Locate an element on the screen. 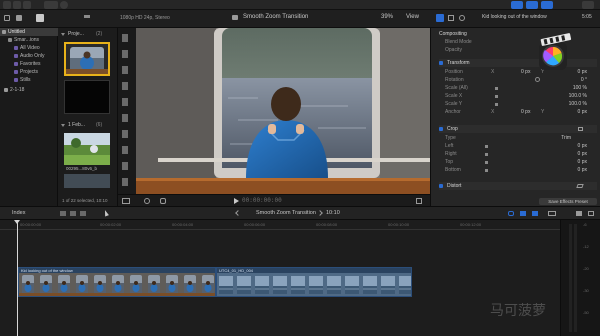 The image size is (600, 336). watermark: 马可菠萝 is located at coordinates (518, 311).